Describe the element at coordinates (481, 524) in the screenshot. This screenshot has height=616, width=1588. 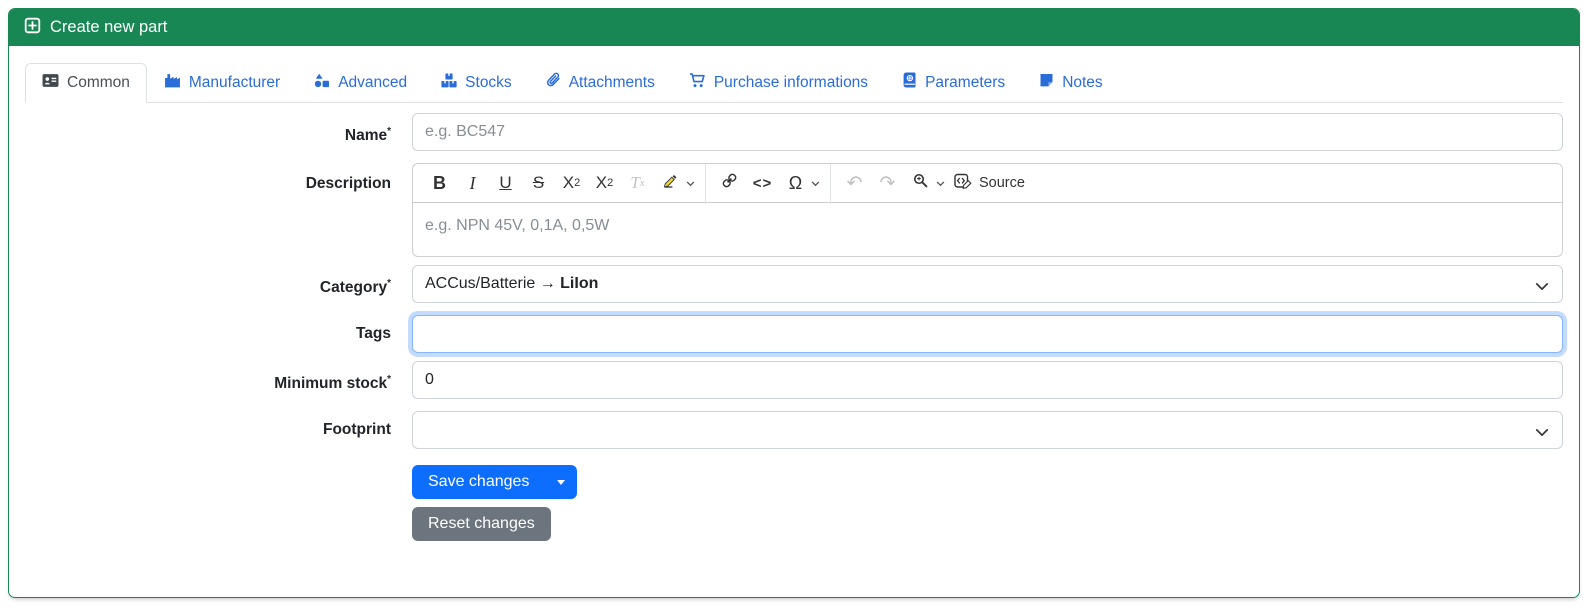
I see `reset-button: Reset changes` at that location.